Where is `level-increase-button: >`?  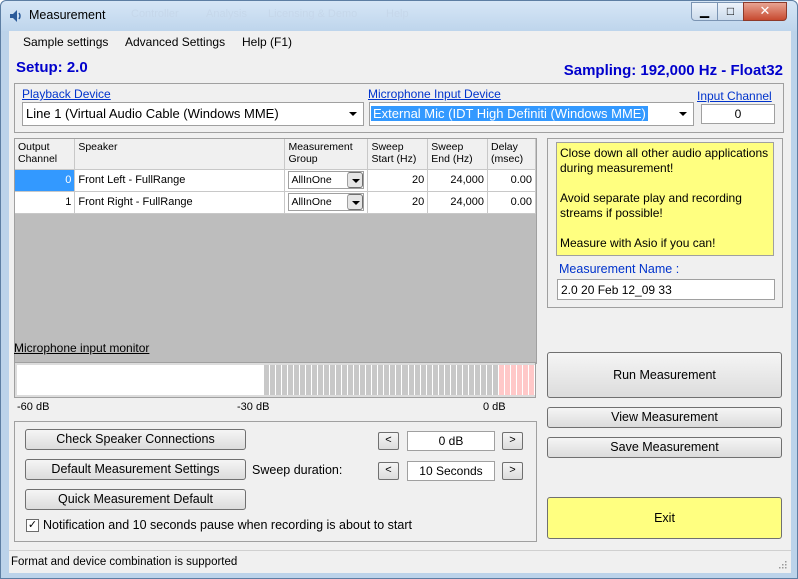
level-increase-button: > is located at coordinates (512, 441).